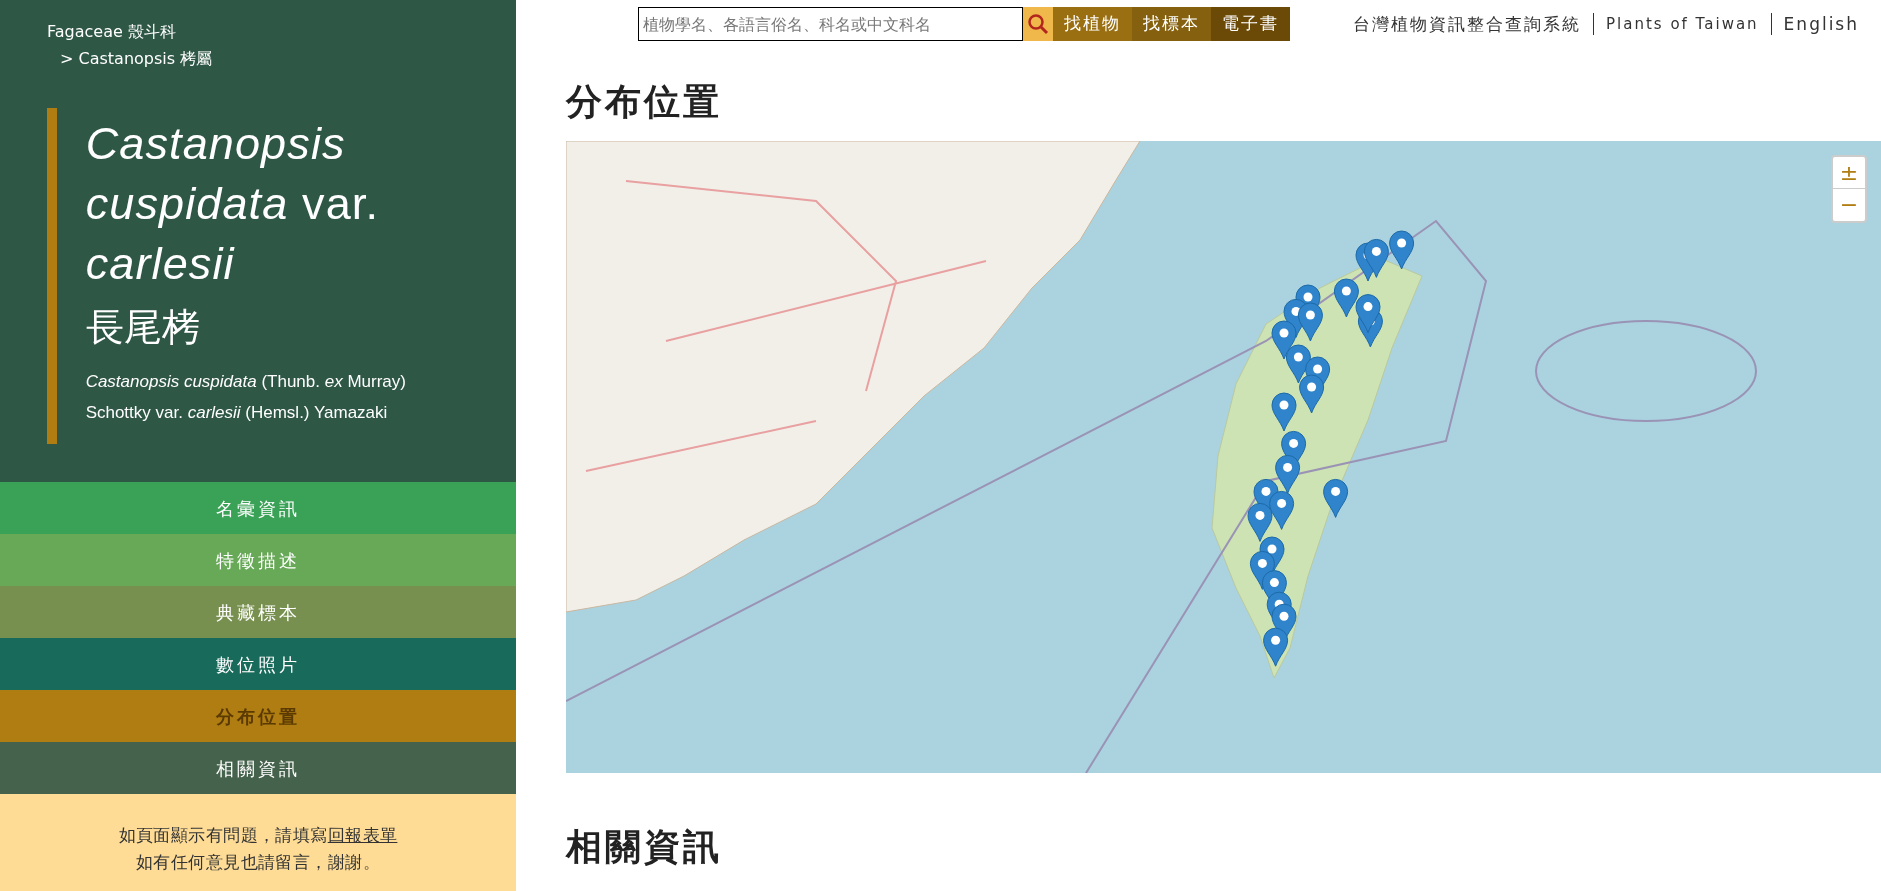 Image resolution: width=1881 pixels, height=891 pixels. I want to click on search-button, so click(1038, 24).